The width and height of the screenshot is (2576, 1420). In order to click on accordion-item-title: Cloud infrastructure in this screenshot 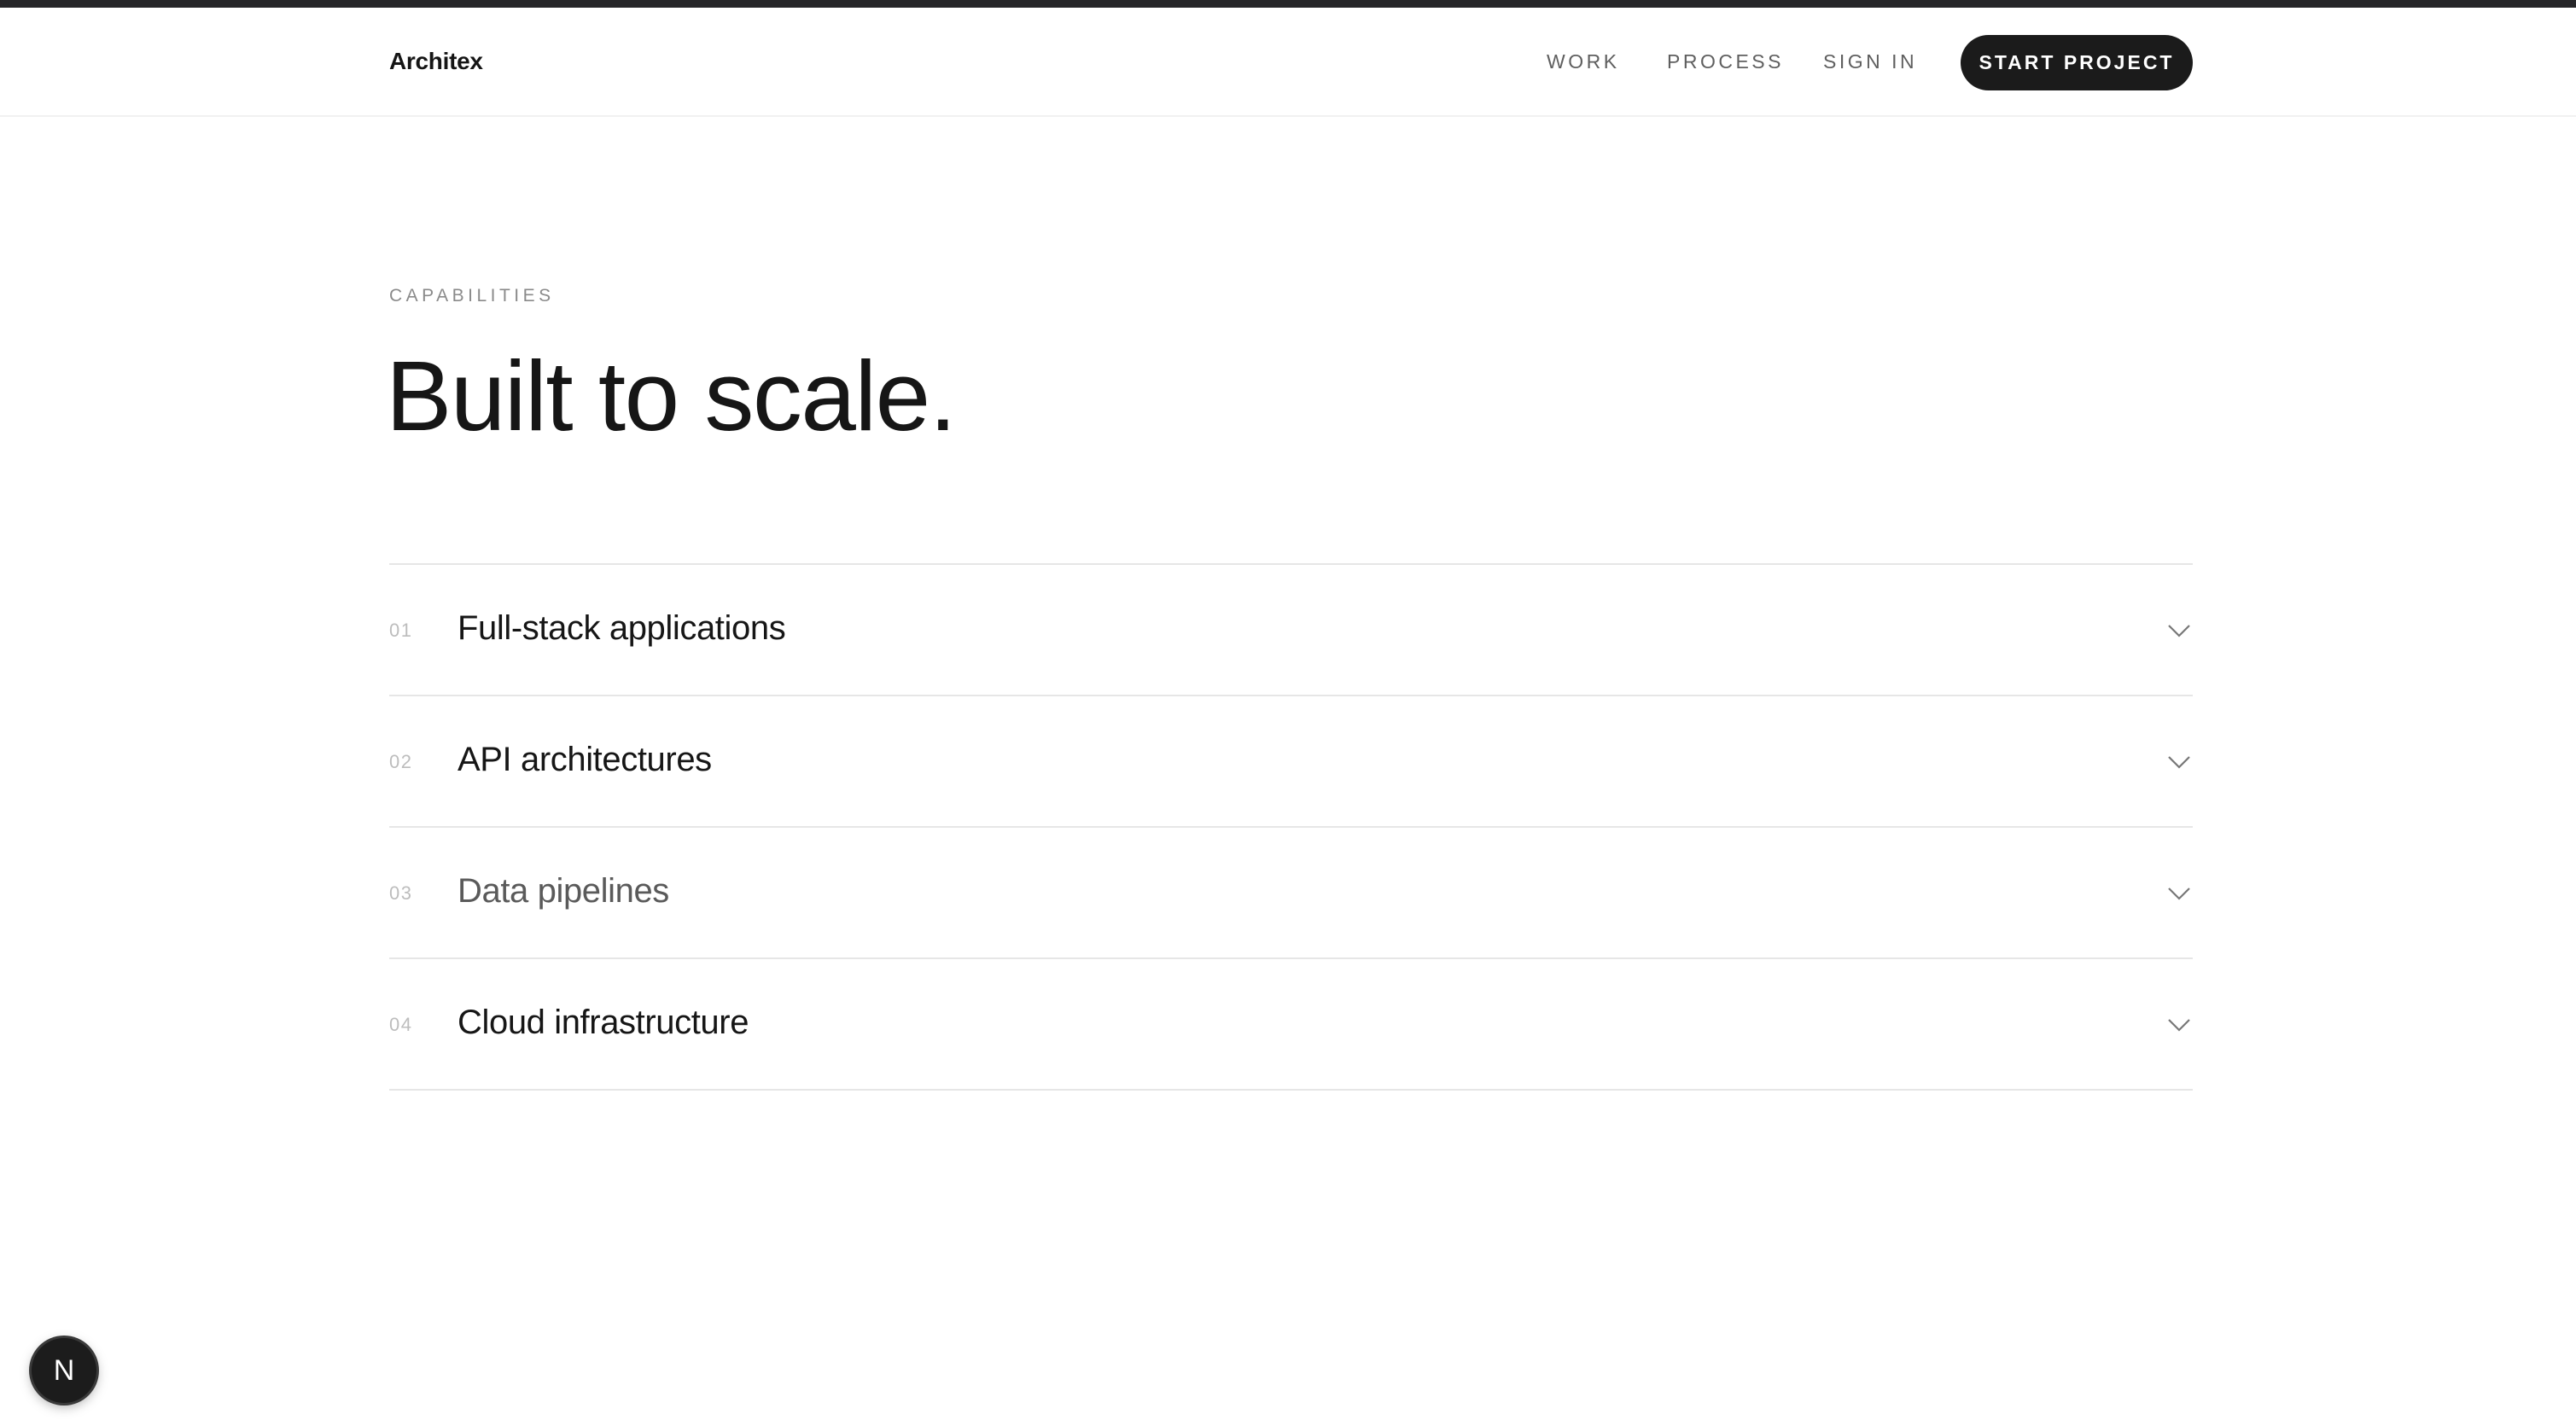, I will do `click(603, 1022)`.